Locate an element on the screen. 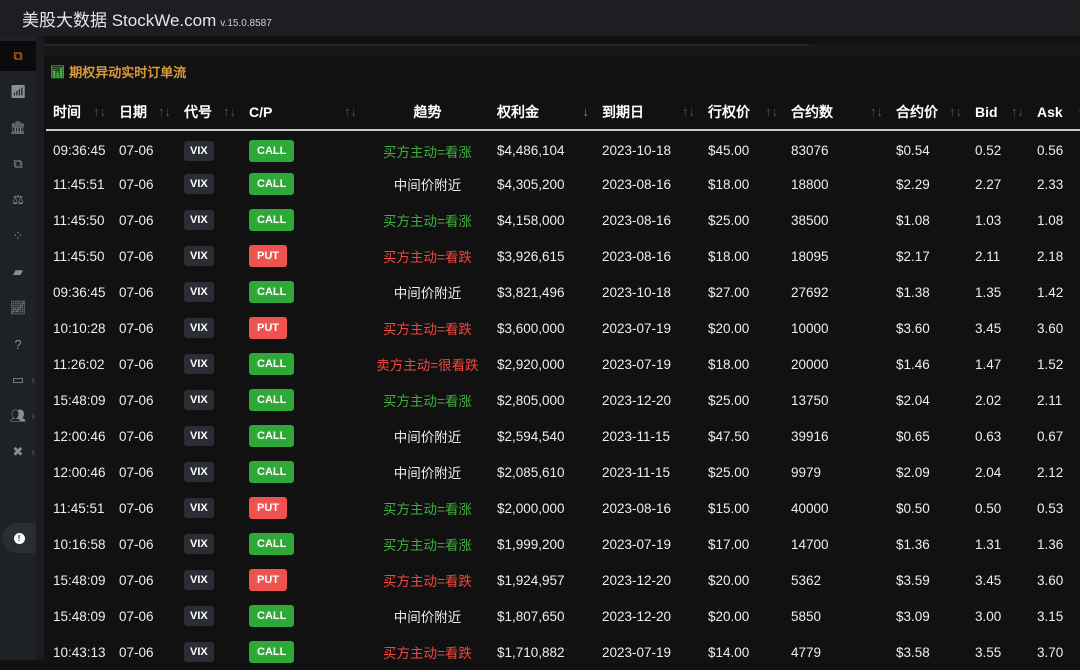 This screenshot has width=1080, height=670. column-header: 趋势 is located at coordinates (427, 113).